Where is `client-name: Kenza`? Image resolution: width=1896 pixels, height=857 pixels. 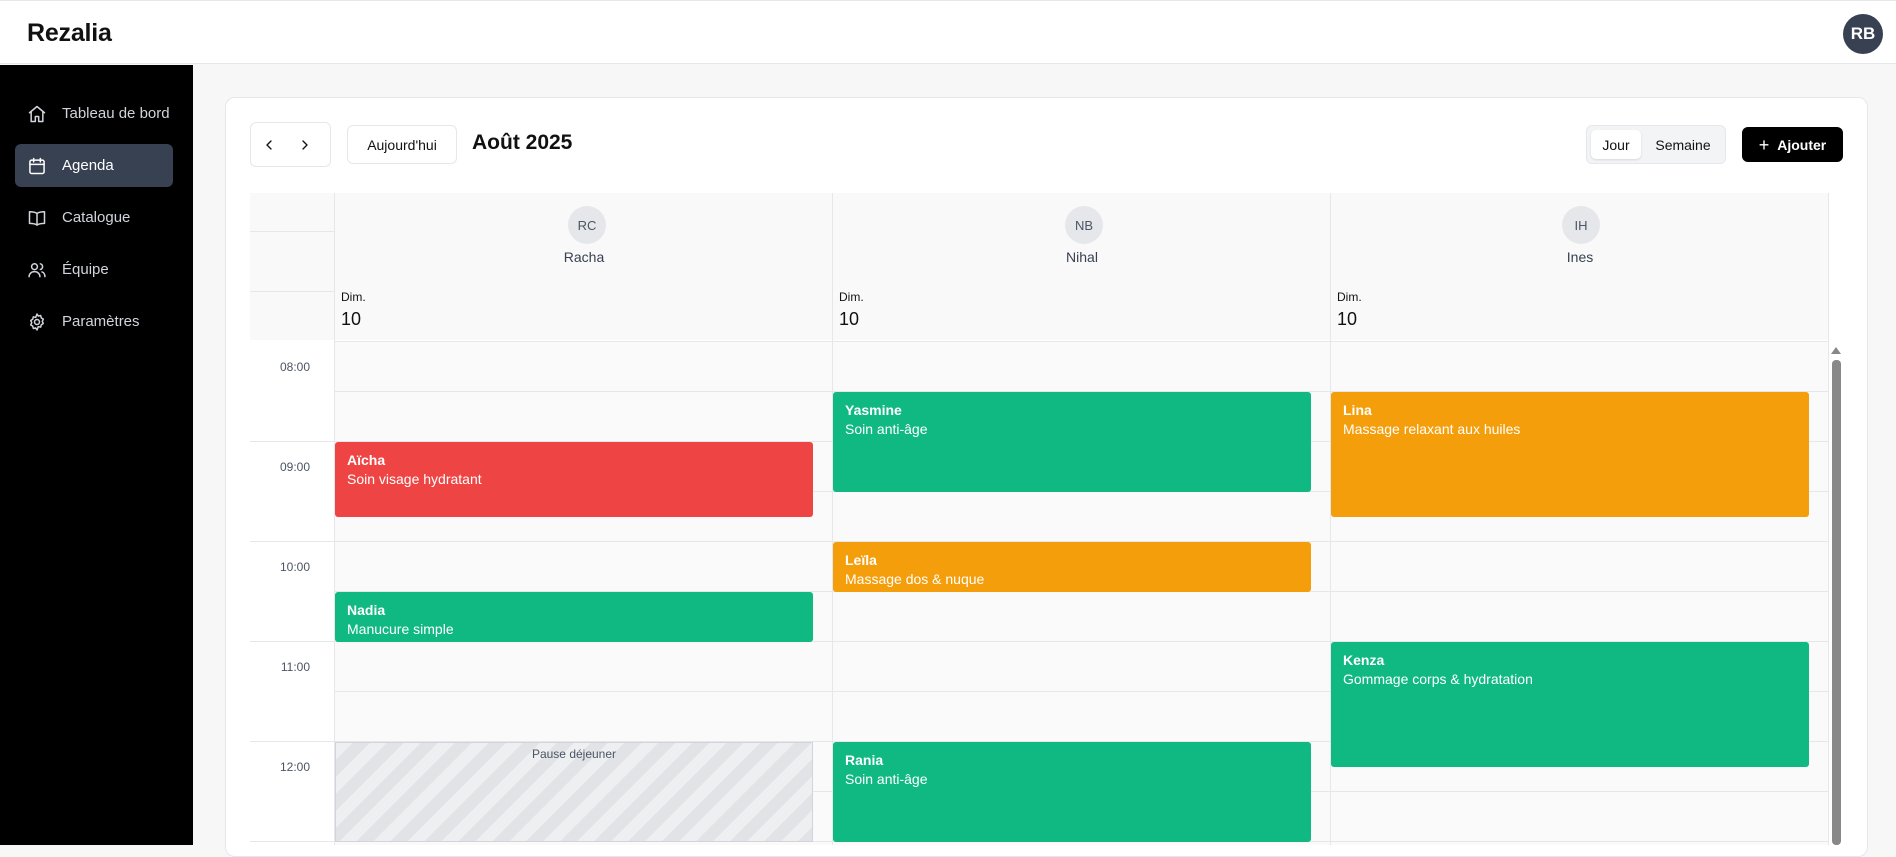
client-name: Kenza is located at coordinates (1364, 660).